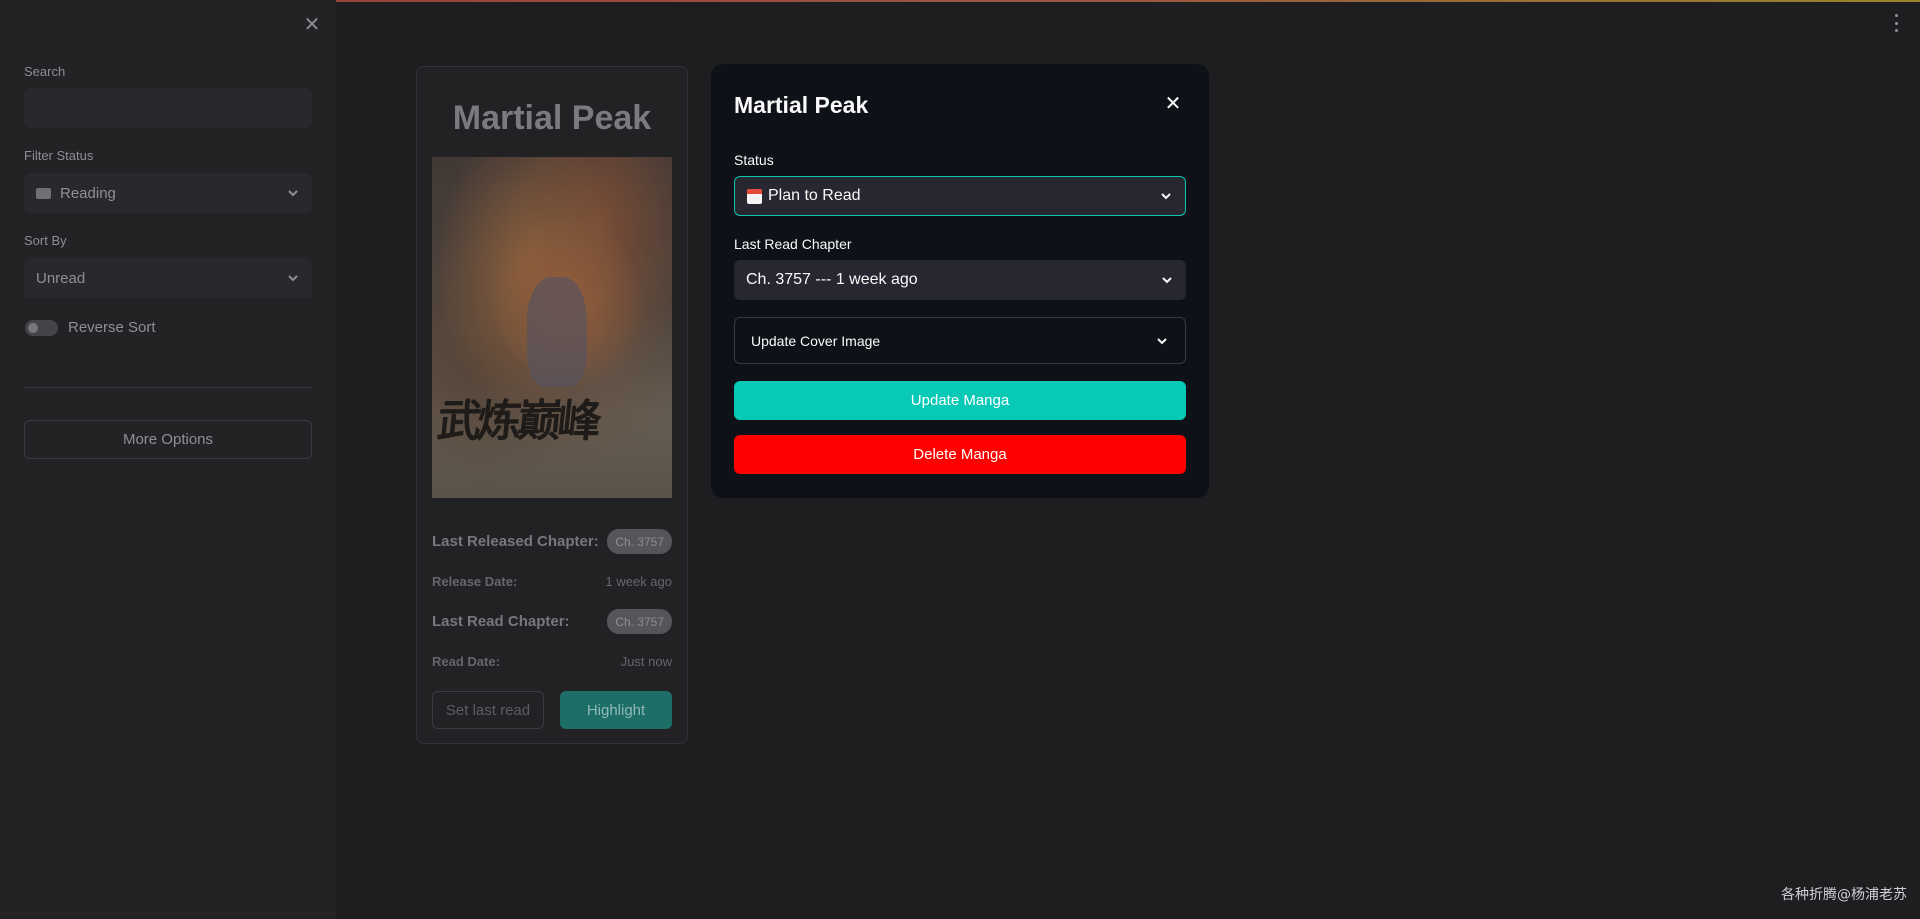 The image size is (1920, 919). What do you see at coordinates (960, 400) in the screenshot?
I see `update-manga-button: Update Manga` at bounding box center [960, 400].